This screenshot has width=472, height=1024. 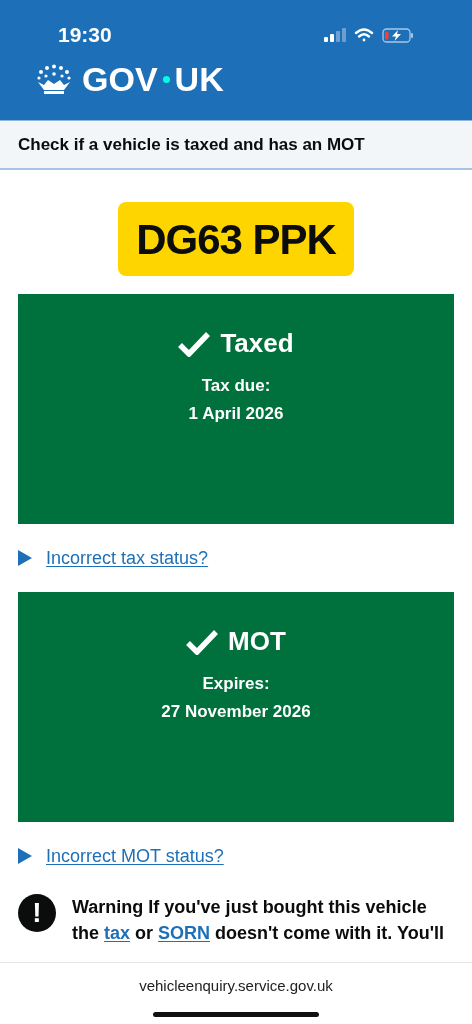 I want to click on status-date: 27 November 2026, so click(x=236, y=711).